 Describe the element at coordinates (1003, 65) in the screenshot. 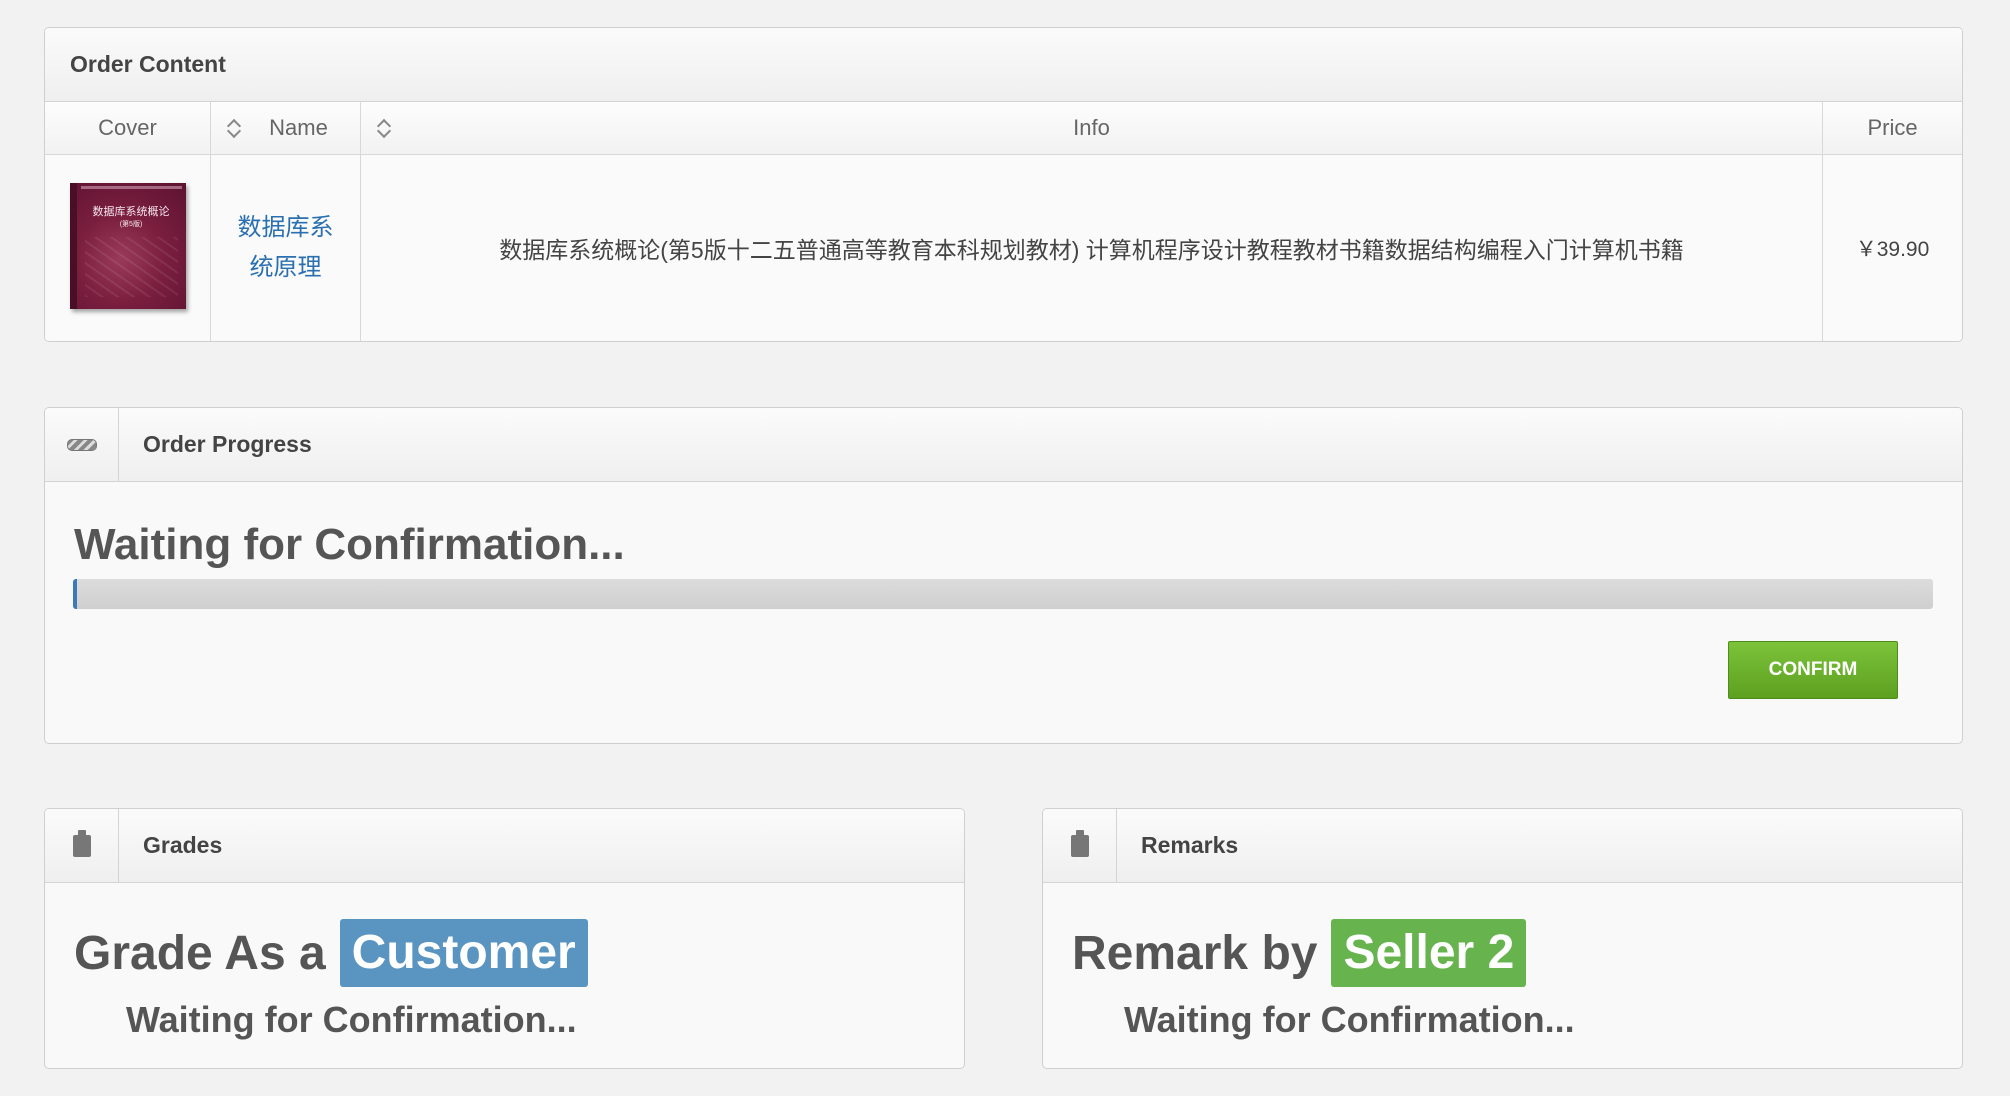

I see `order-content-header: Order Content` at that location.